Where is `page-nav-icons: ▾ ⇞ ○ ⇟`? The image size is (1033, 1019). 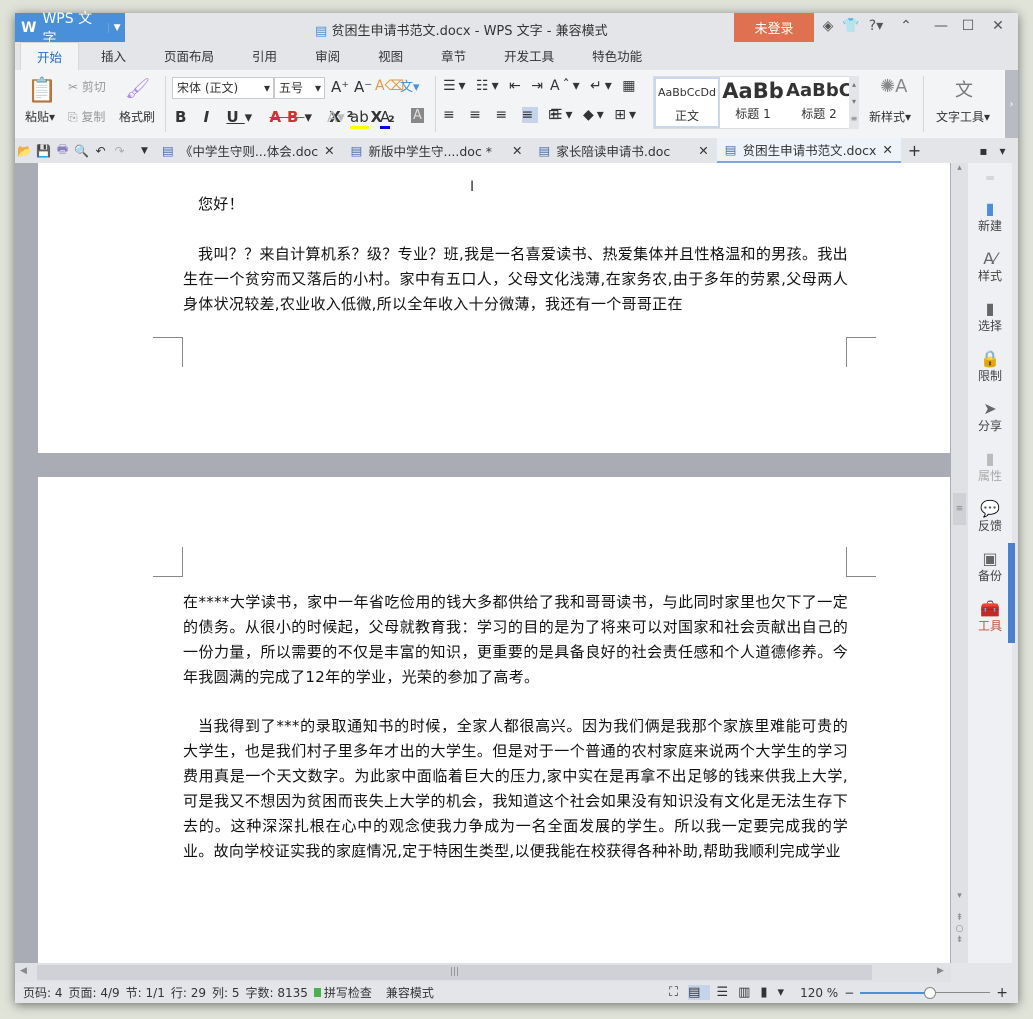 page-nav-icons: ▾ ⇞ ○ ⇟ is located at coordinates (959, 918).